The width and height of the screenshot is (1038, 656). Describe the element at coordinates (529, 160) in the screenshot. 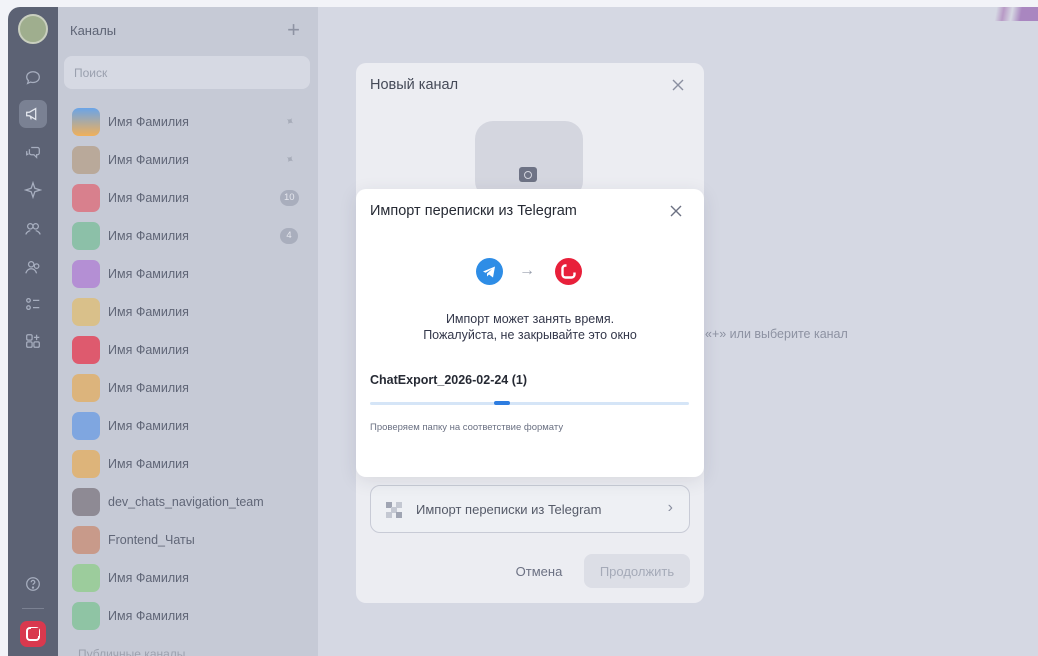

I see `channel-photo-picker` at that location.